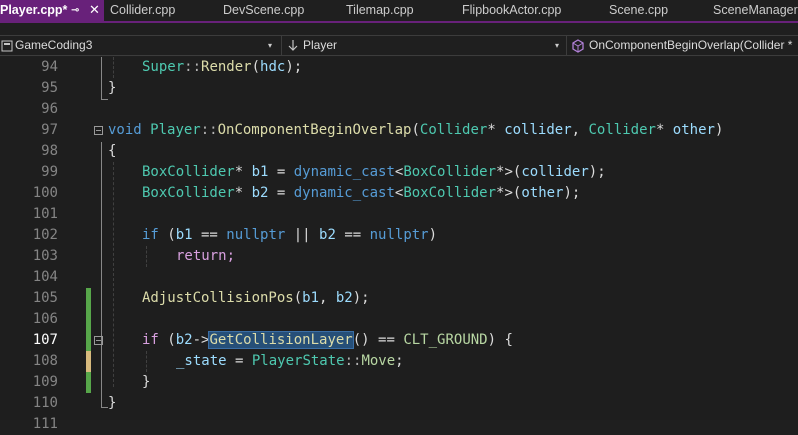  What do you see at coordinates (49, 109) in the screenshot?
I see `line-number: 96` at bounding box center [49, 109].